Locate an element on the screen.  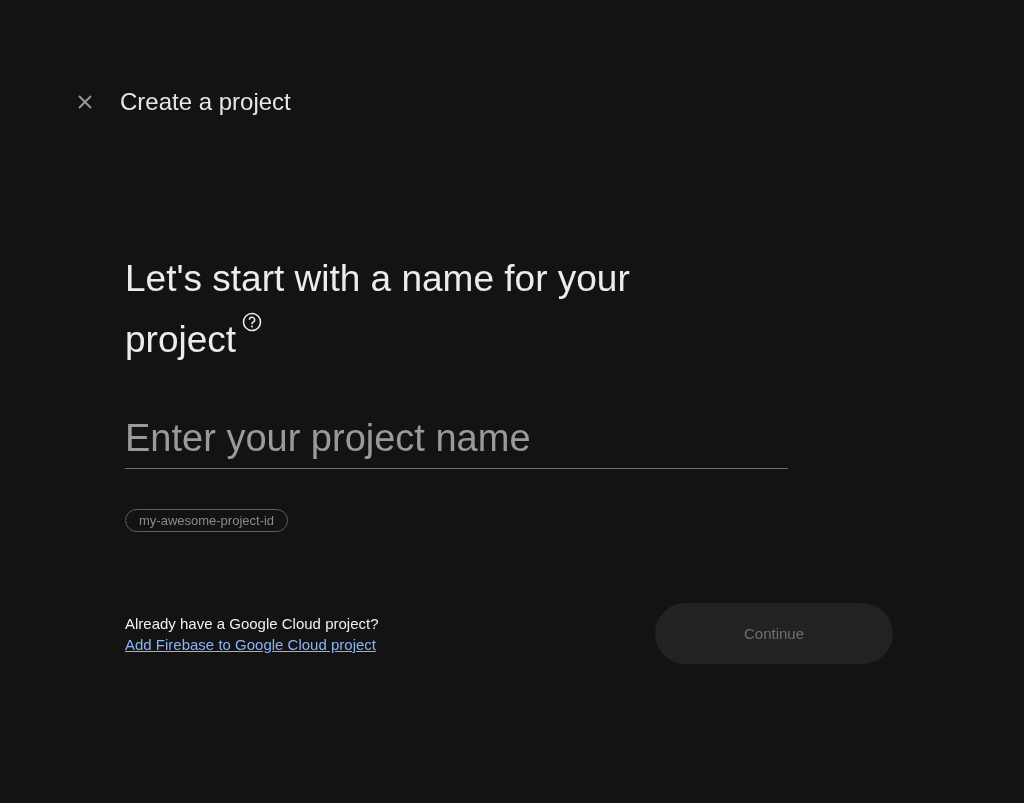
close-icon is located at coordinates (85, 102).